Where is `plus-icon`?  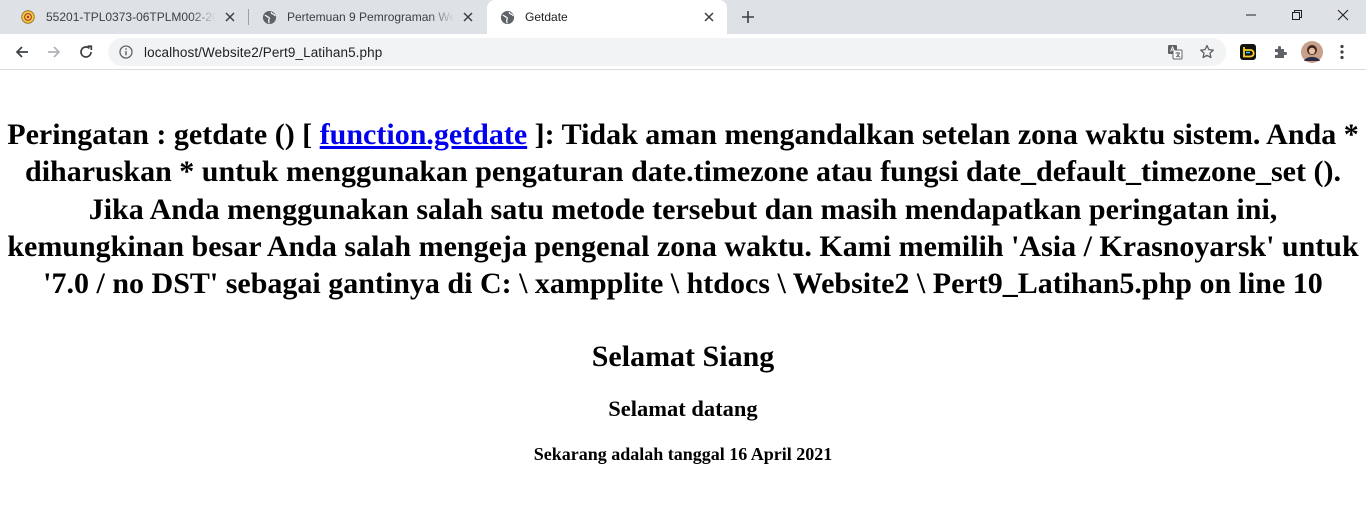
plus-icon is located at coordinates (748, 17).